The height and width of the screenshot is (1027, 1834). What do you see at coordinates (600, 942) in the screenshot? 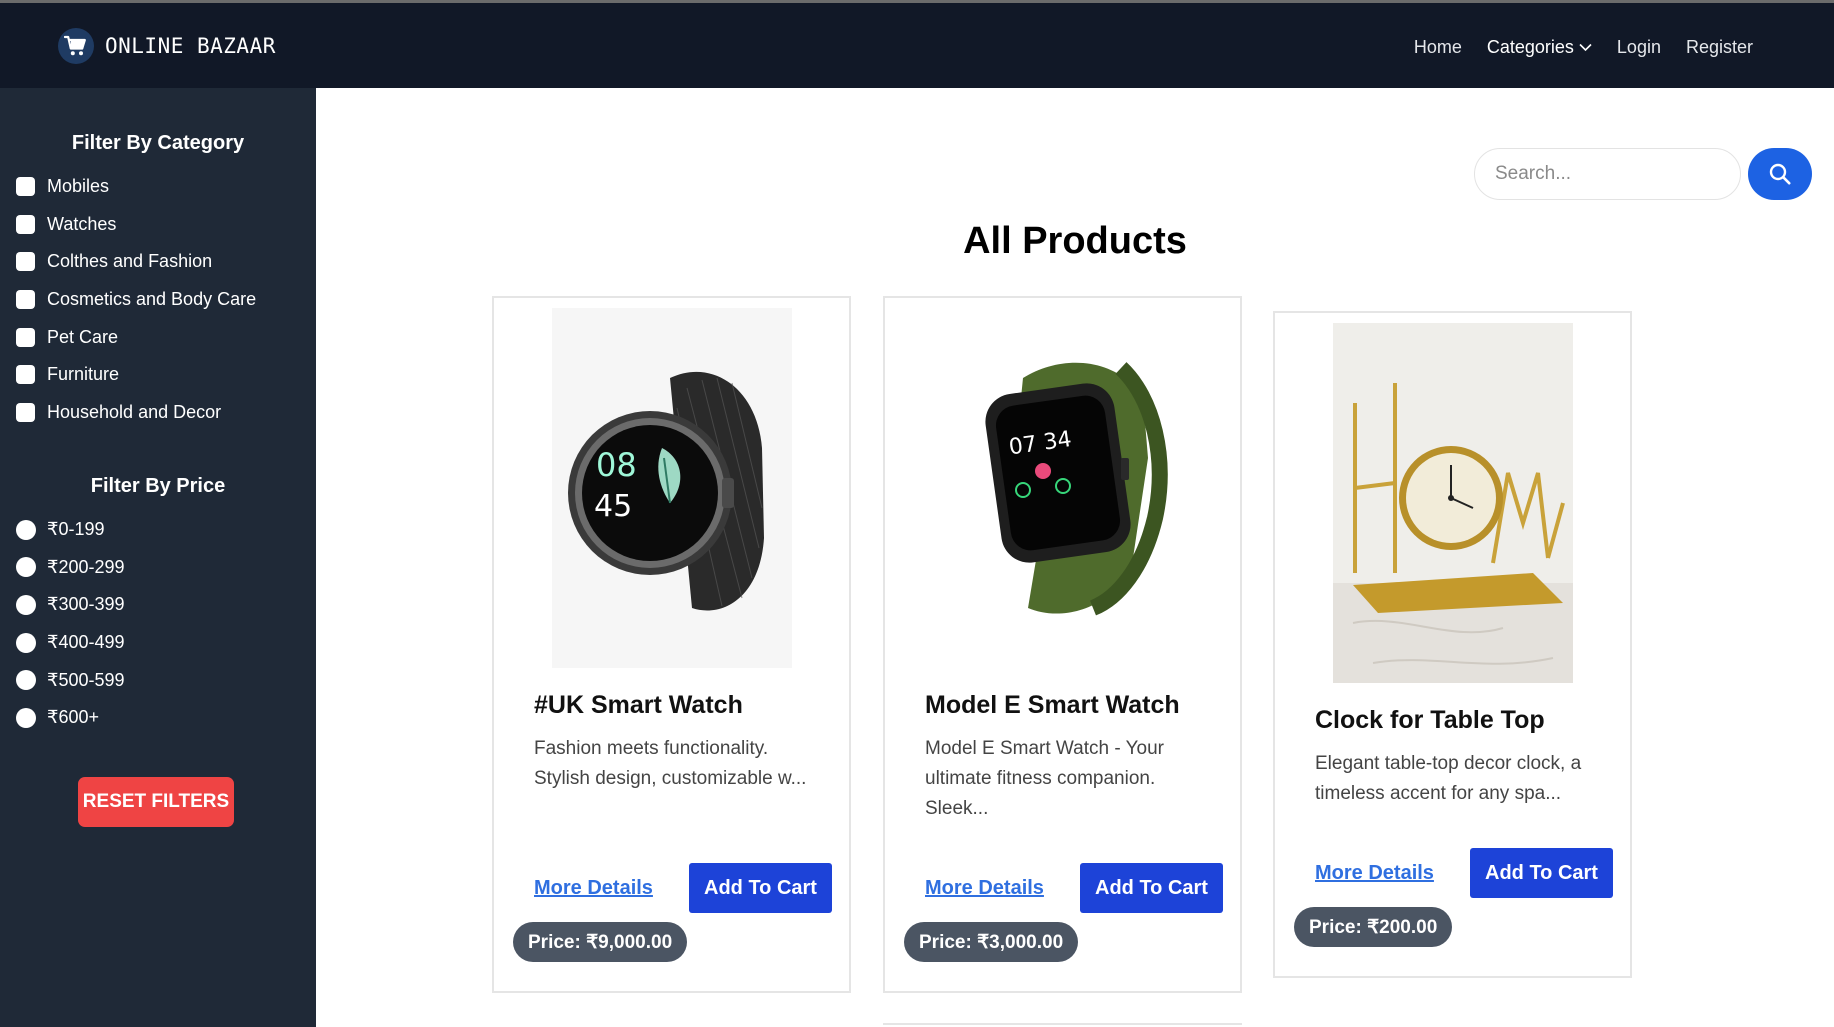
I see `price-badge: Price: ₹9,000.00` at bounding box center [600, 942].